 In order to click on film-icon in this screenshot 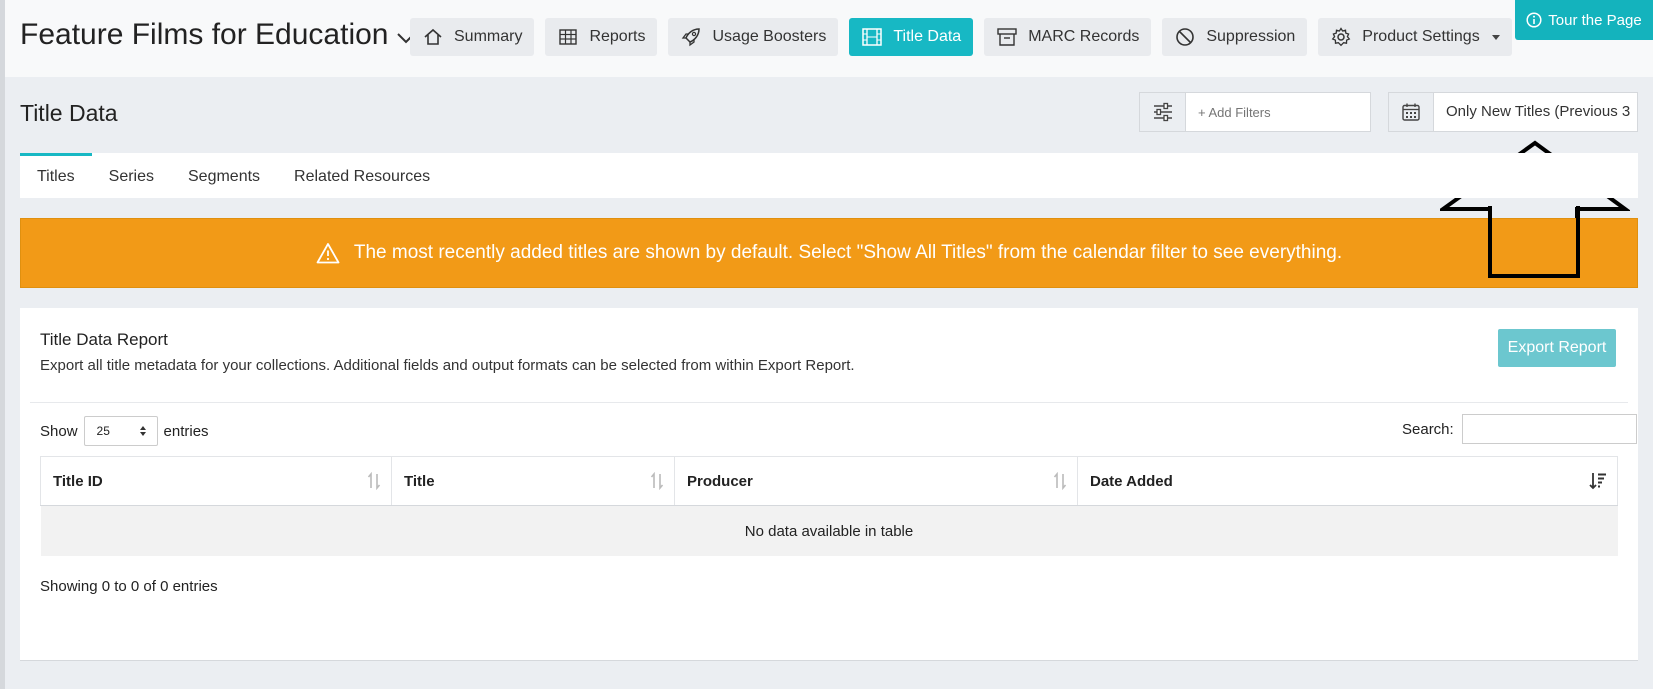, I will do `click(872, 37)`.